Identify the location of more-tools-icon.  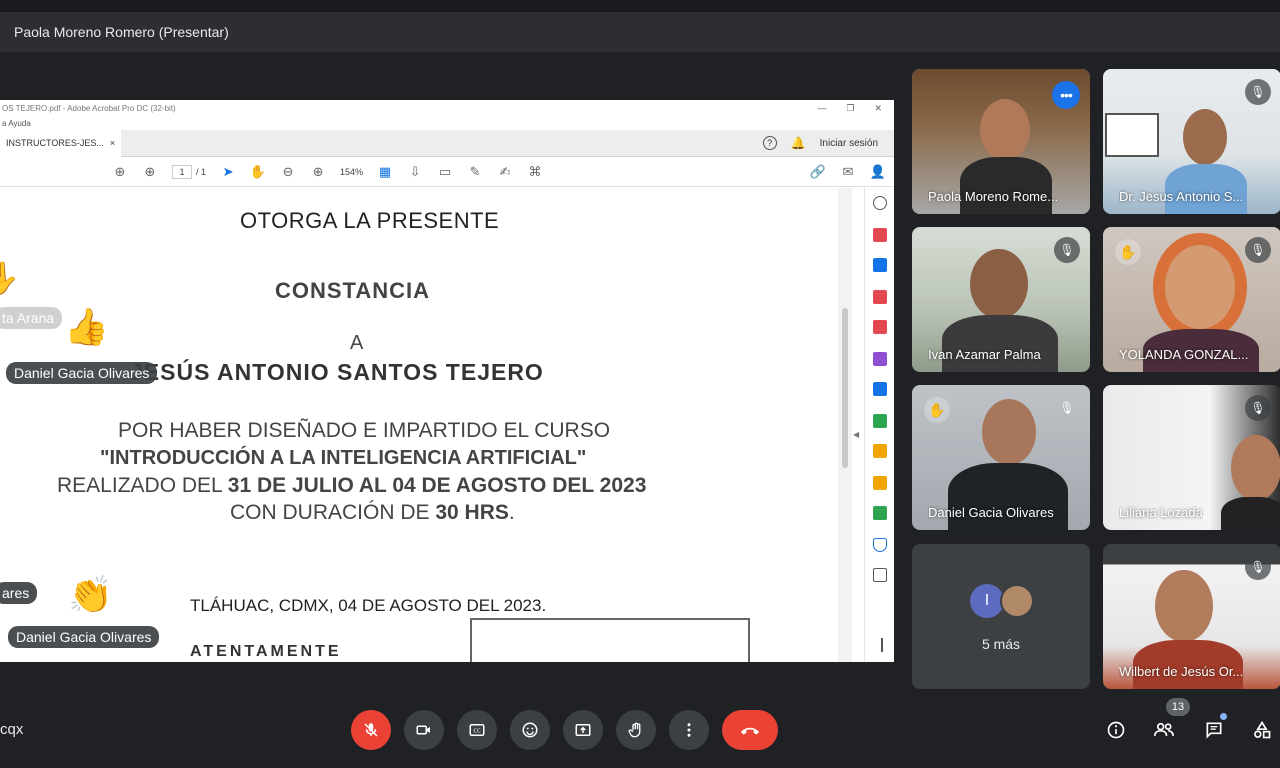
(880, 575).